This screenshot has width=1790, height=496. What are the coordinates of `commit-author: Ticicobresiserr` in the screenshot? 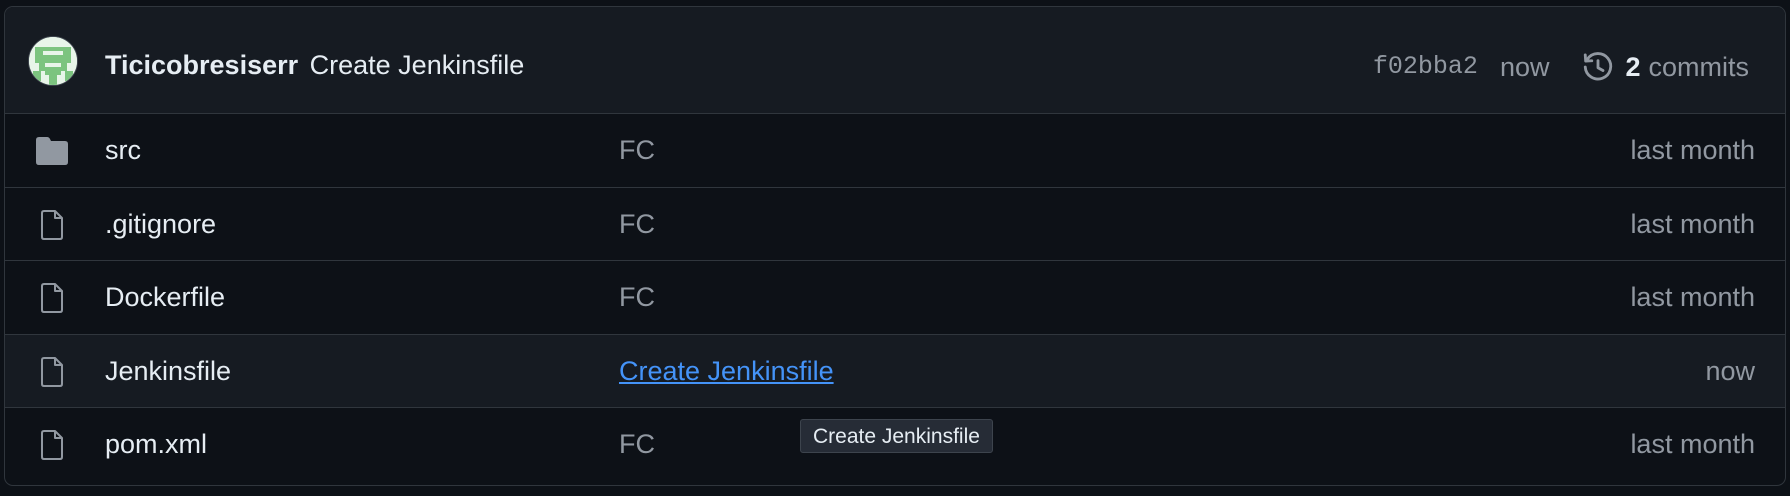 It's located at (201, 65).